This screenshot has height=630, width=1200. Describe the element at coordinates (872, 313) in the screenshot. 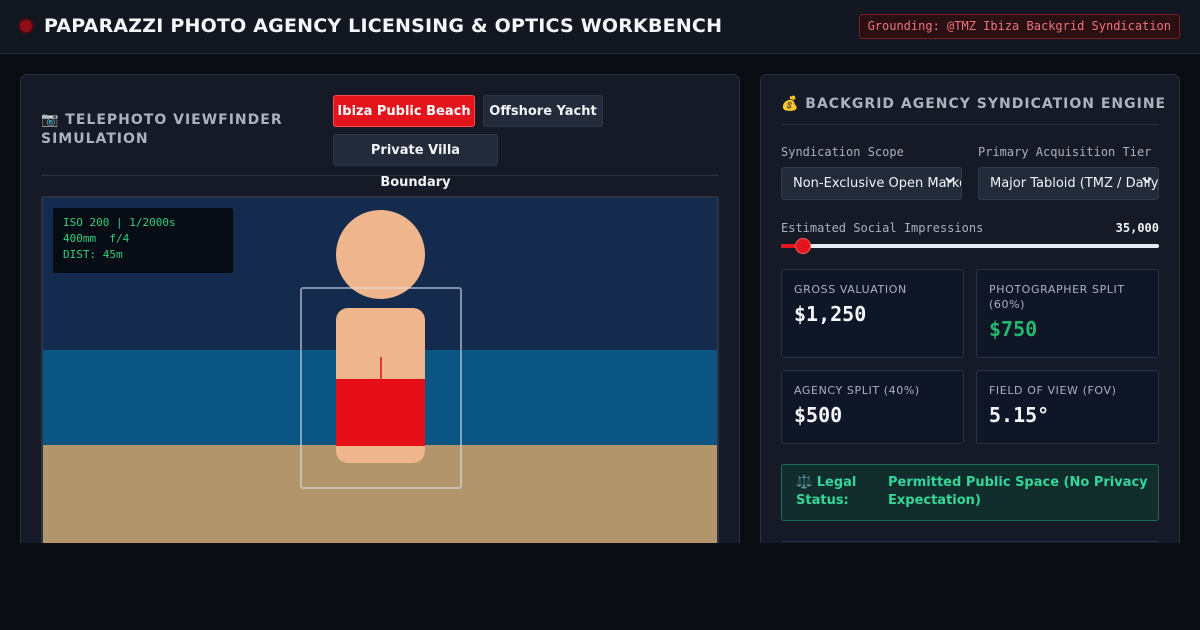

I see `gross-valuation-card: GROSS VALUATION $1,250` at that location.